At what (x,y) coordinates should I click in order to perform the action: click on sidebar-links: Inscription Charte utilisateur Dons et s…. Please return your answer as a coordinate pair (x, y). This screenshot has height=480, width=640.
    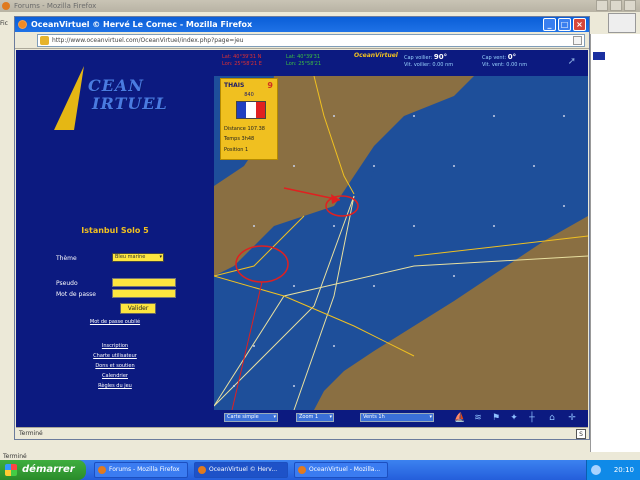
    Looking at the image, I should click on (115, 366).